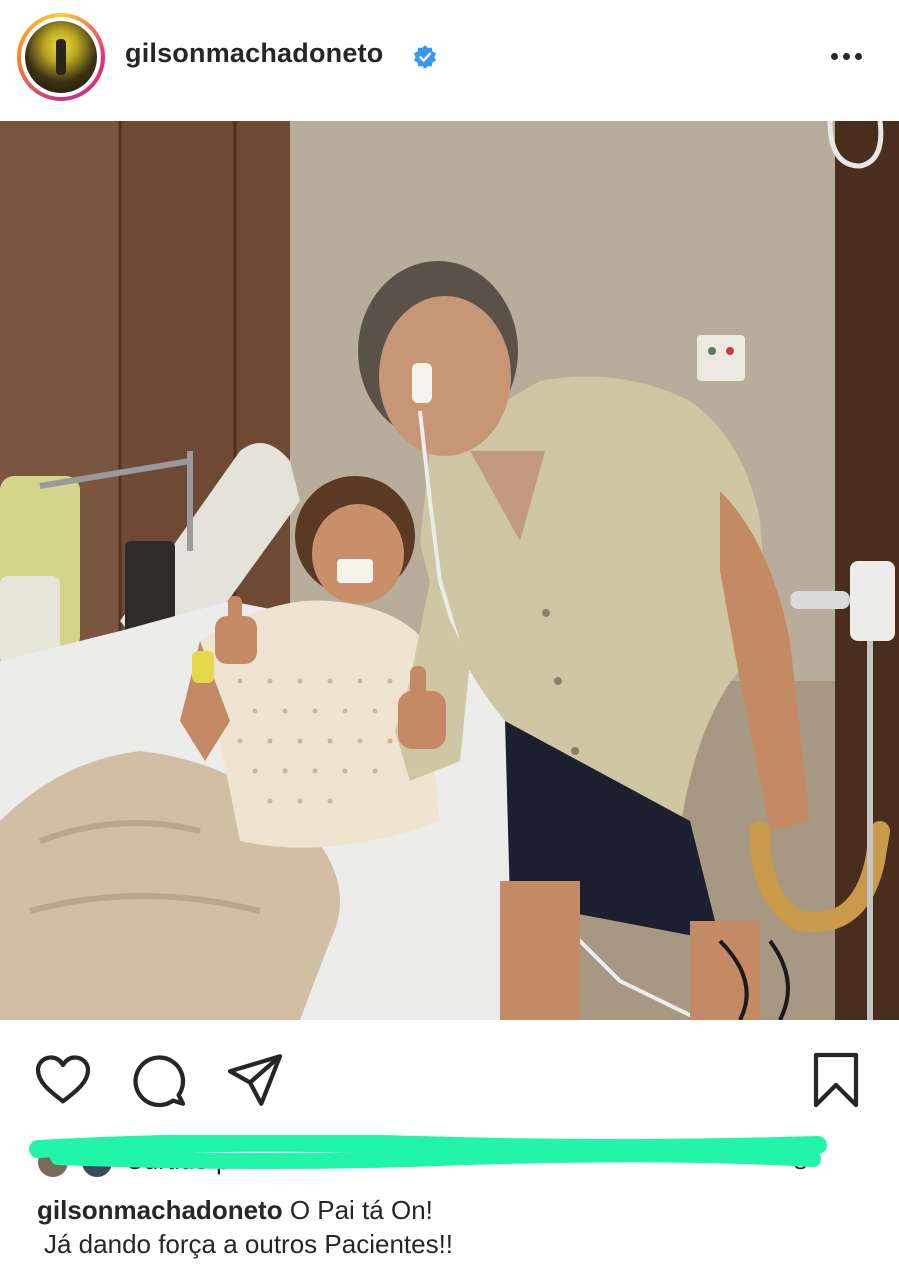  I want to click on verified-badge-icon, so click(425, 57).